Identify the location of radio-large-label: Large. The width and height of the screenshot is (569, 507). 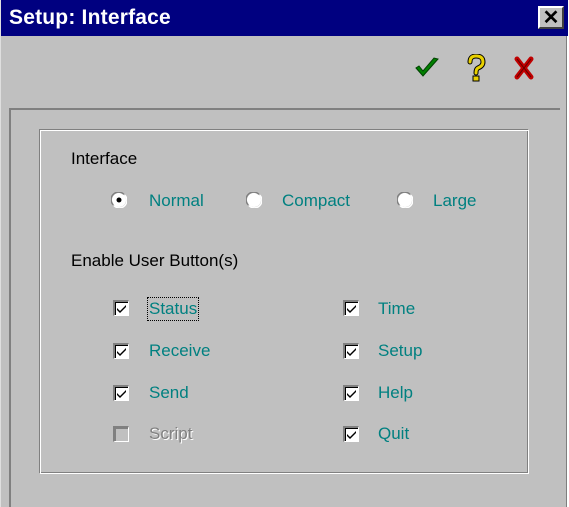
(454, 201).